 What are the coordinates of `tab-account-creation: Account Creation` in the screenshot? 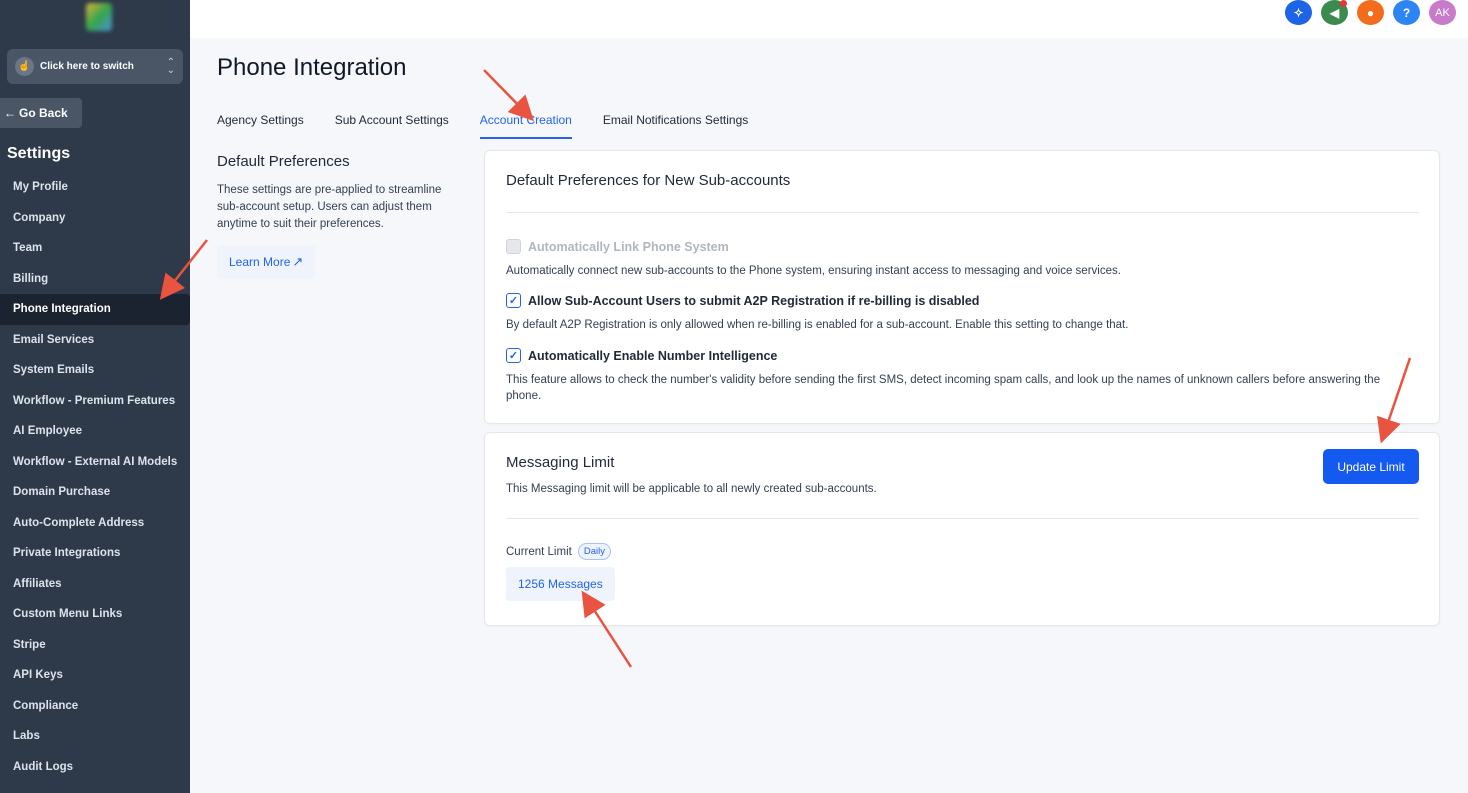 It's located at (525, 126).